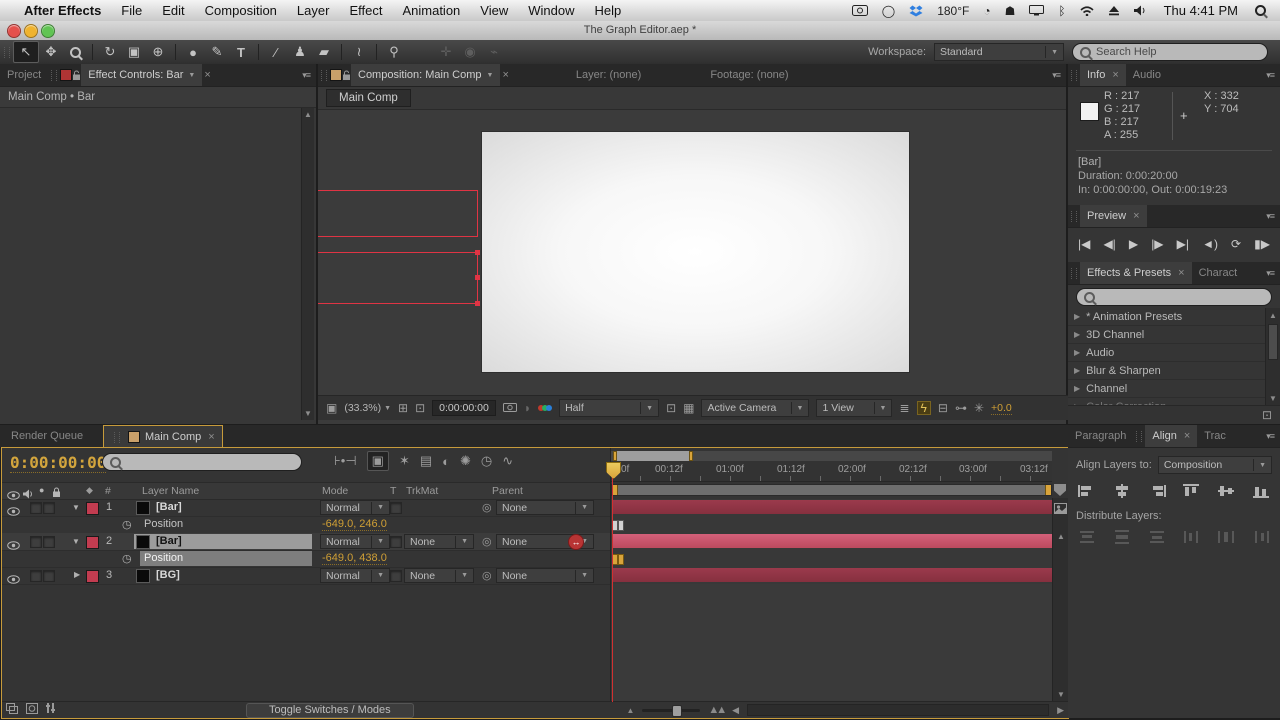  What do you see at coordinates (1048, 490) in the screenshot?
I see `work-area-end-handle` at bounding box center [1048, 490].